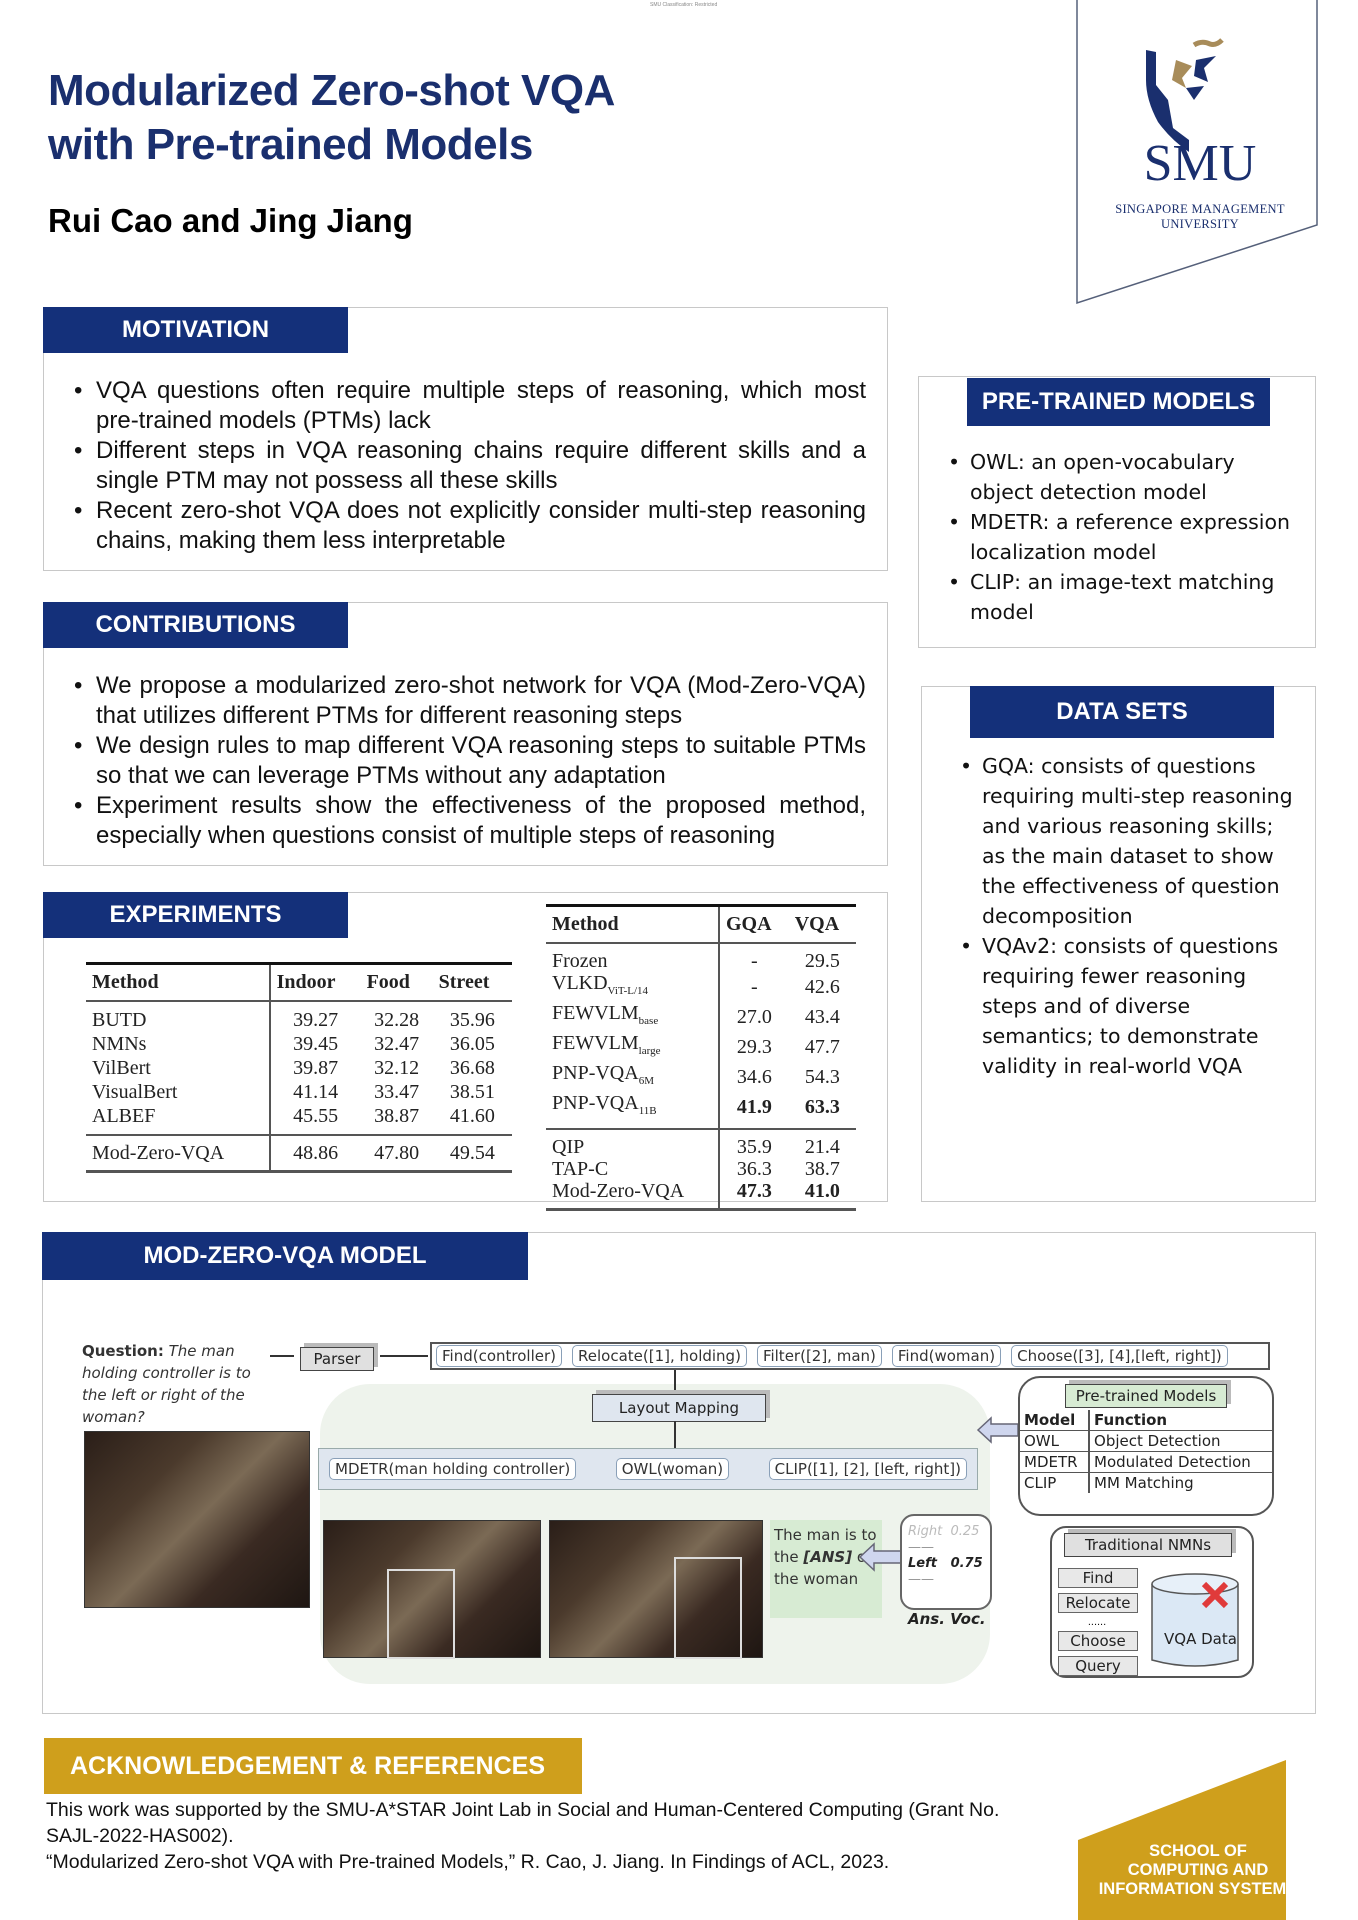  What do you see at coordinates (230, 220) in the screenshot?
I see `authors: Rui Cao and Jing Jiang` at bounding box center [230, 220].